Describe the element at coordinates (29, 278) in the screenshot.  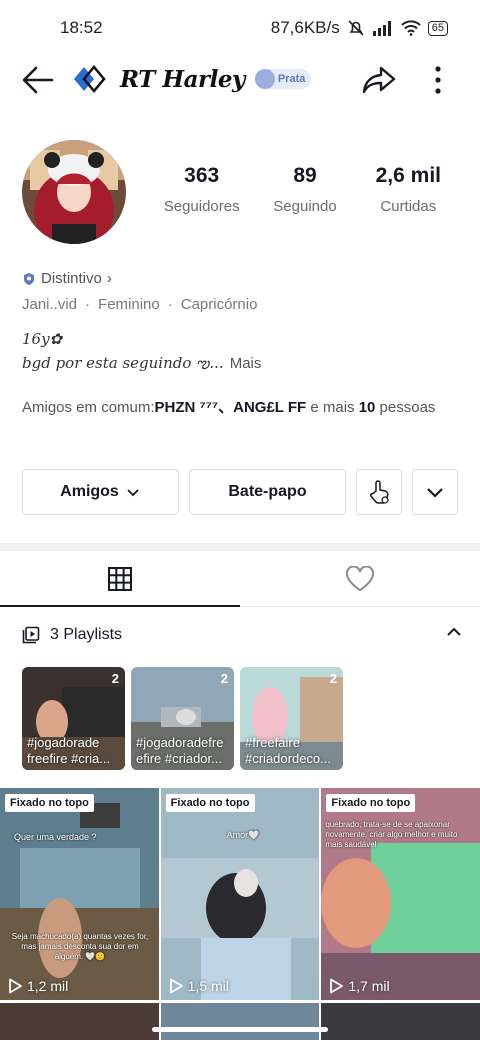
I see `shield-icon` at that location.